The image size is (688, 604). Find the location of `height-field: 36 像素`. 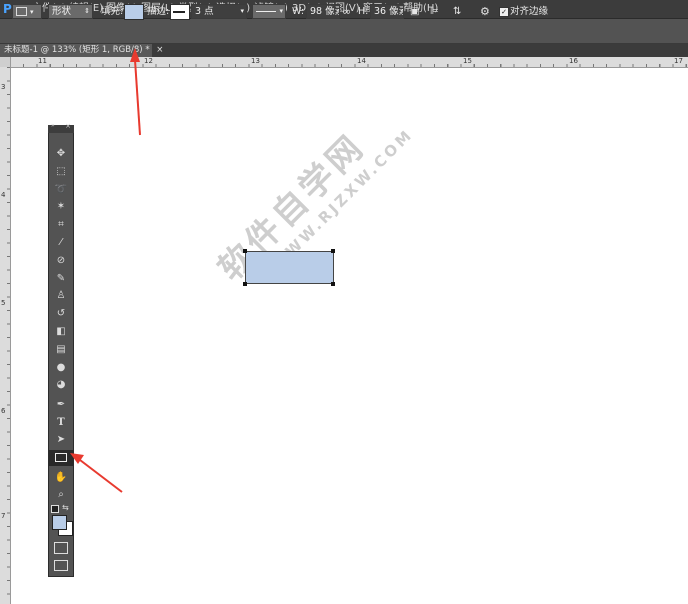

height-field: 36 像素 is located at coordinates (387, 11).